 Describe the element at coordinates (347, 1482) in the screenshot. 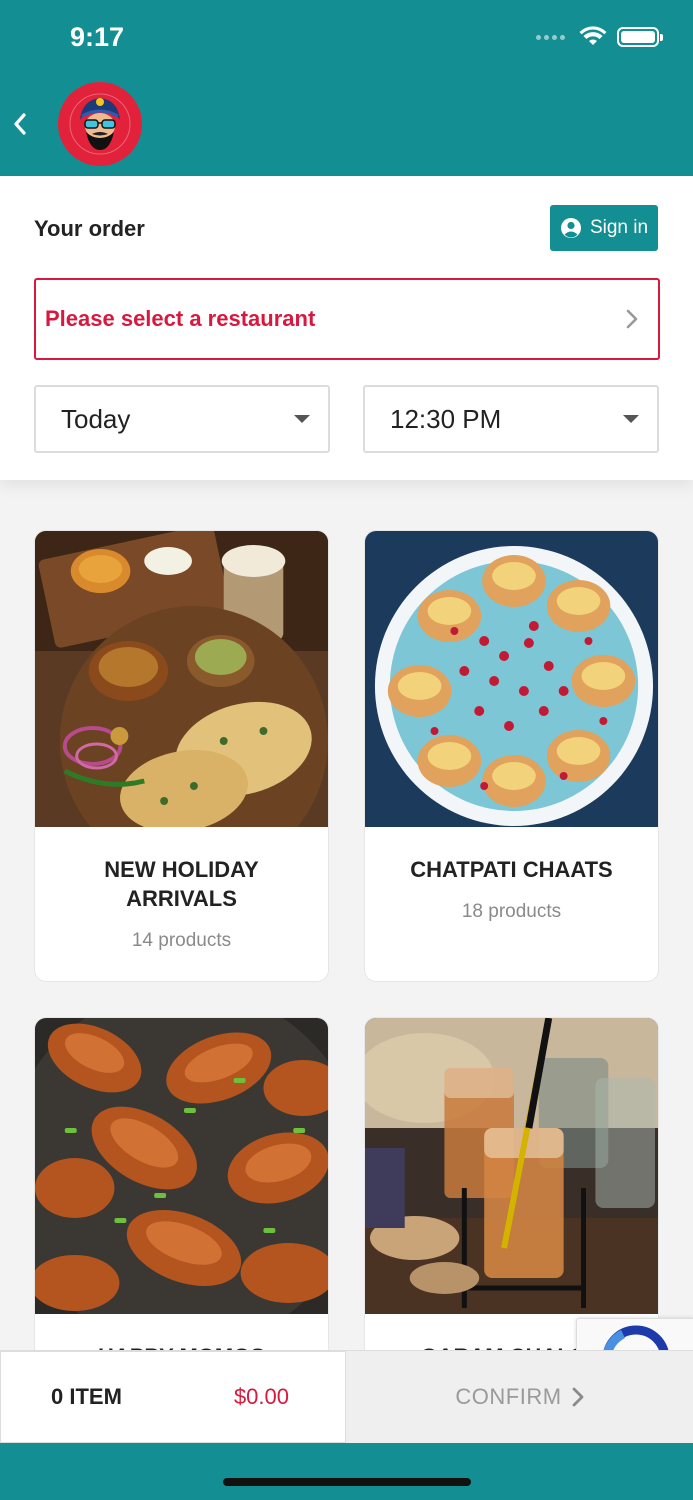

I see `home-indicator` at that location.